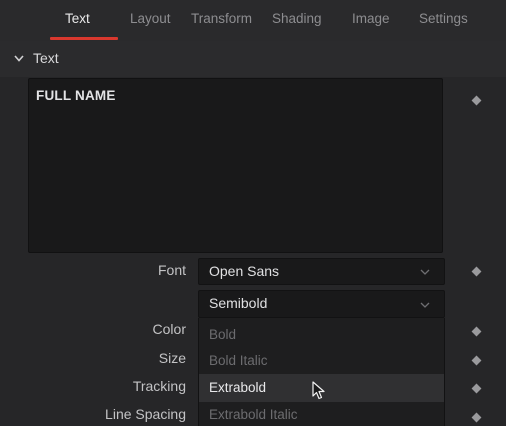 This screenshot has width=506, height=426. Describe the element at coordinates (76, 95) in the screenshot. I see `text-input-value: FULL NAME` at that location.